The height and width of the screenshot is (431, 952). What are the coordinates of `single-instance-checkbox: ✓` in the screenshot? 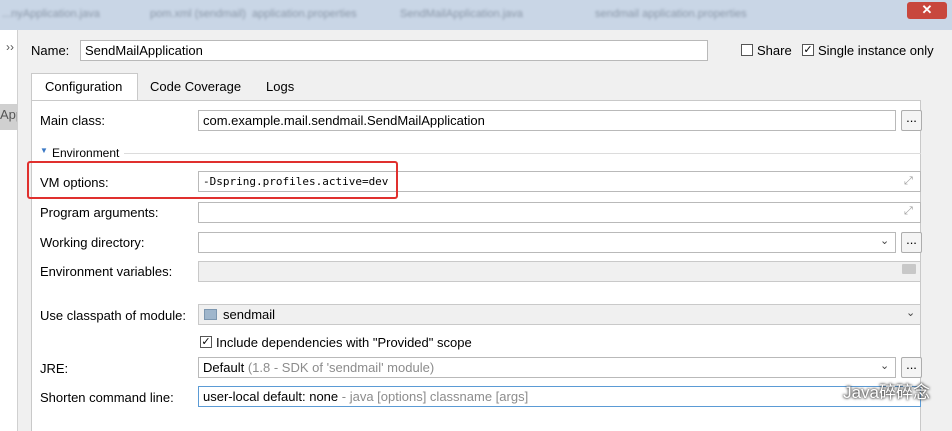 It's located at (808, 50).